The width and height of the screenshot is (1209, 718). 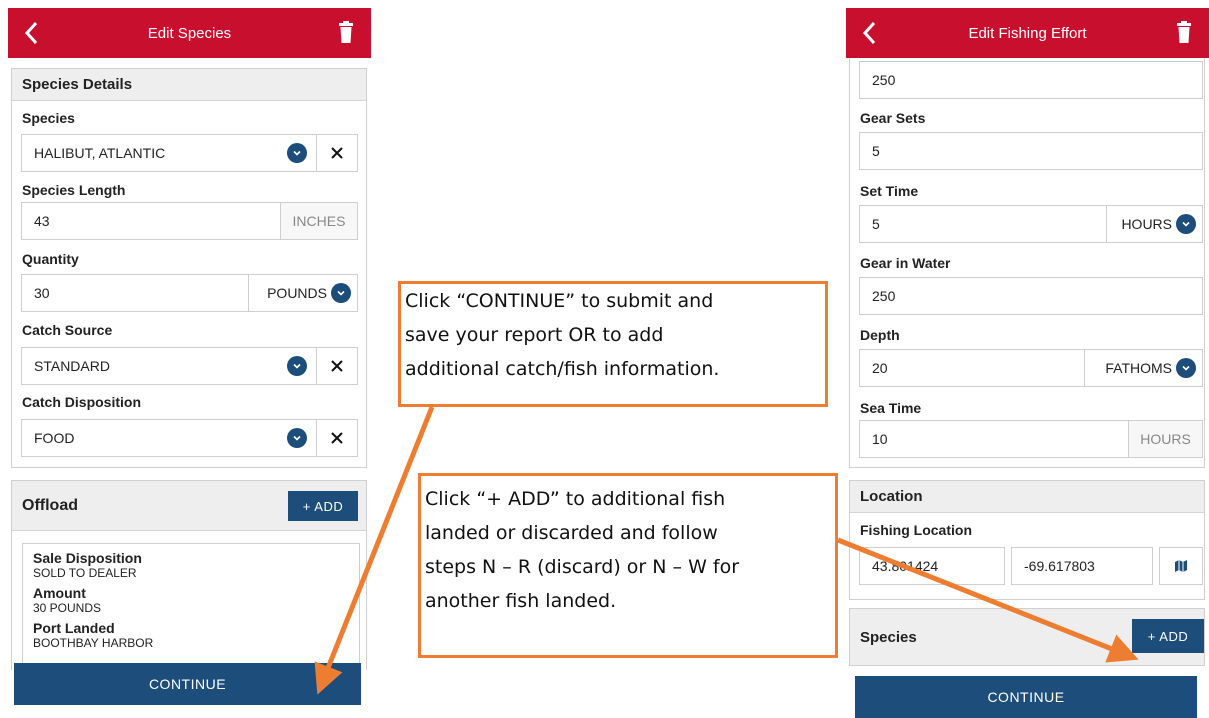 I want to click on depth-input: 20, so click(x=972, y=368).